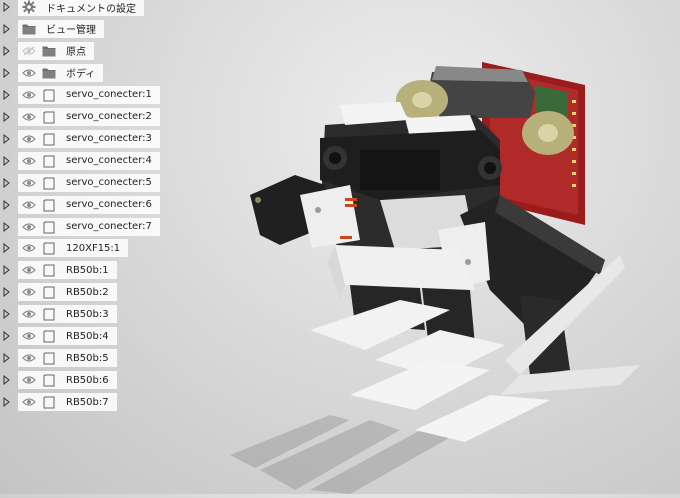  I want to click on browser-node: servo_conecter:3, so click(80, 139).